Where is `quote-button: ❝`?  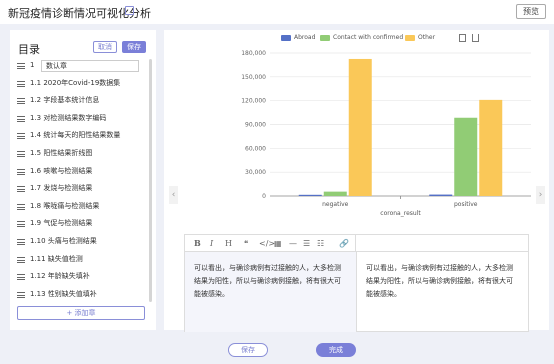
quote-button: ❝ is located at coordinates (246, 243).